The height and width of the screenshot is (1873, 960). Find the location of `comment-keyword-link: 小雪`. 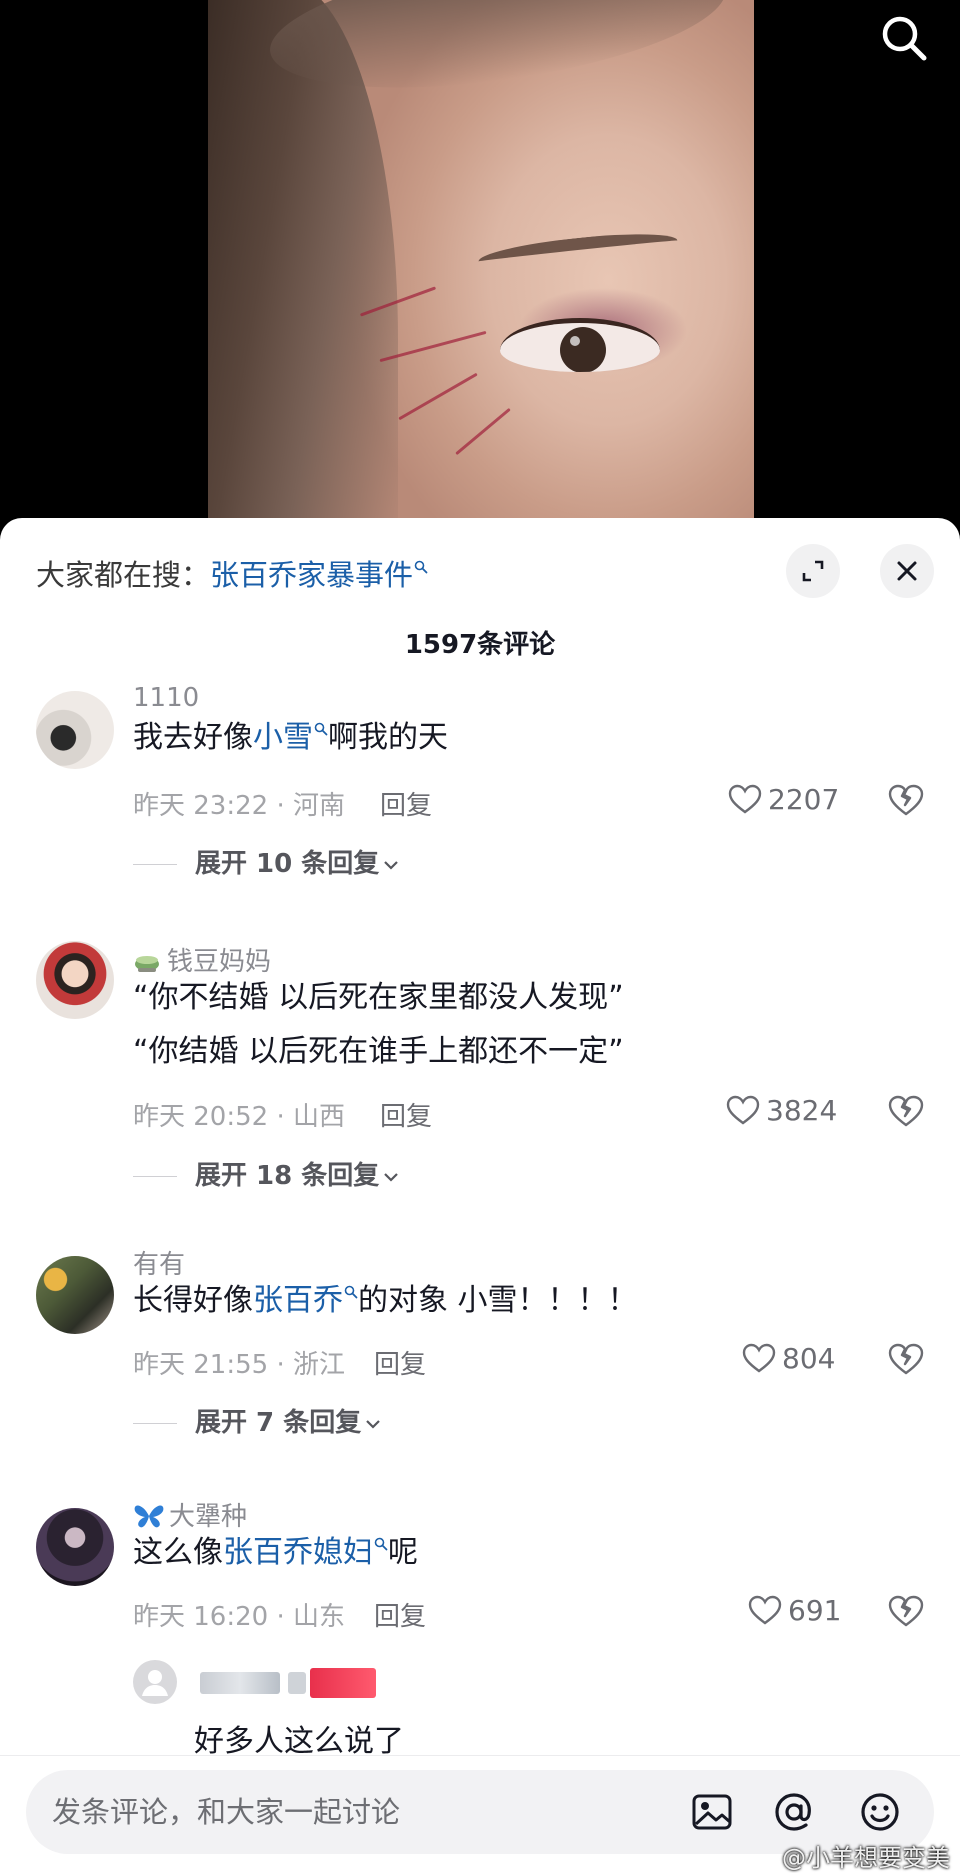

comment-keyword-link: 小雪 is located at coordinates (283, 737).